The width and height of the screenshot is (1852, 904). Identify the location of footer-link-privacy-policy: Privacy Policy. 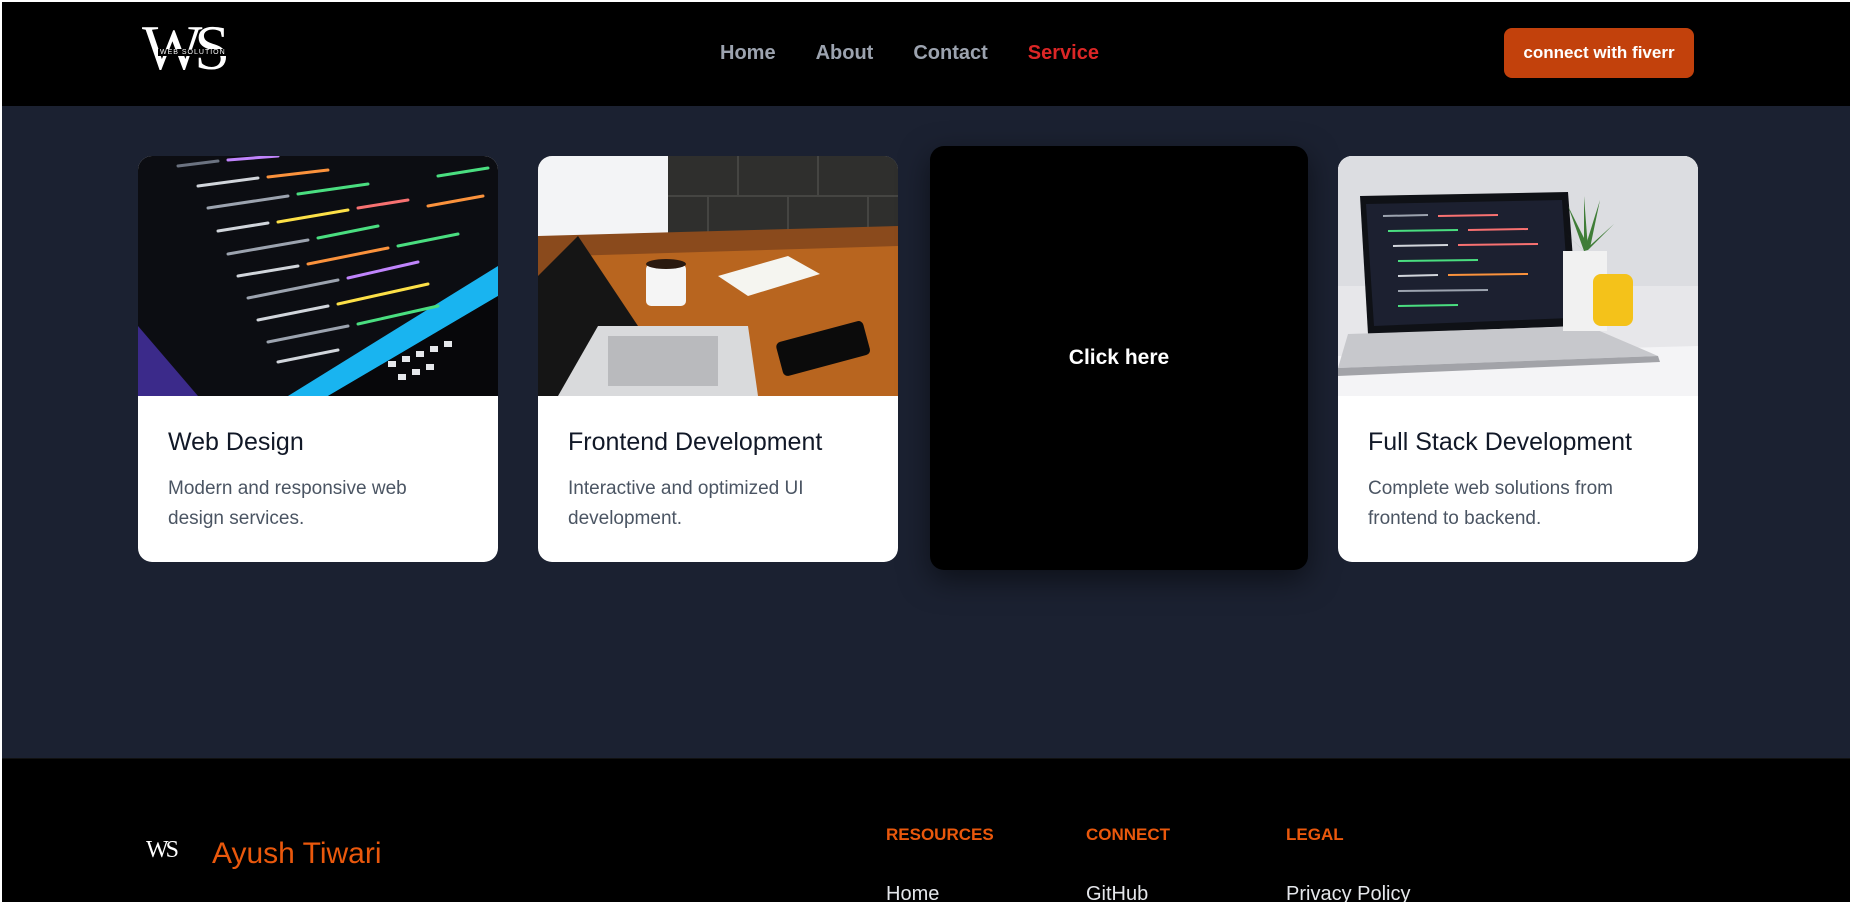
(1348, 892).